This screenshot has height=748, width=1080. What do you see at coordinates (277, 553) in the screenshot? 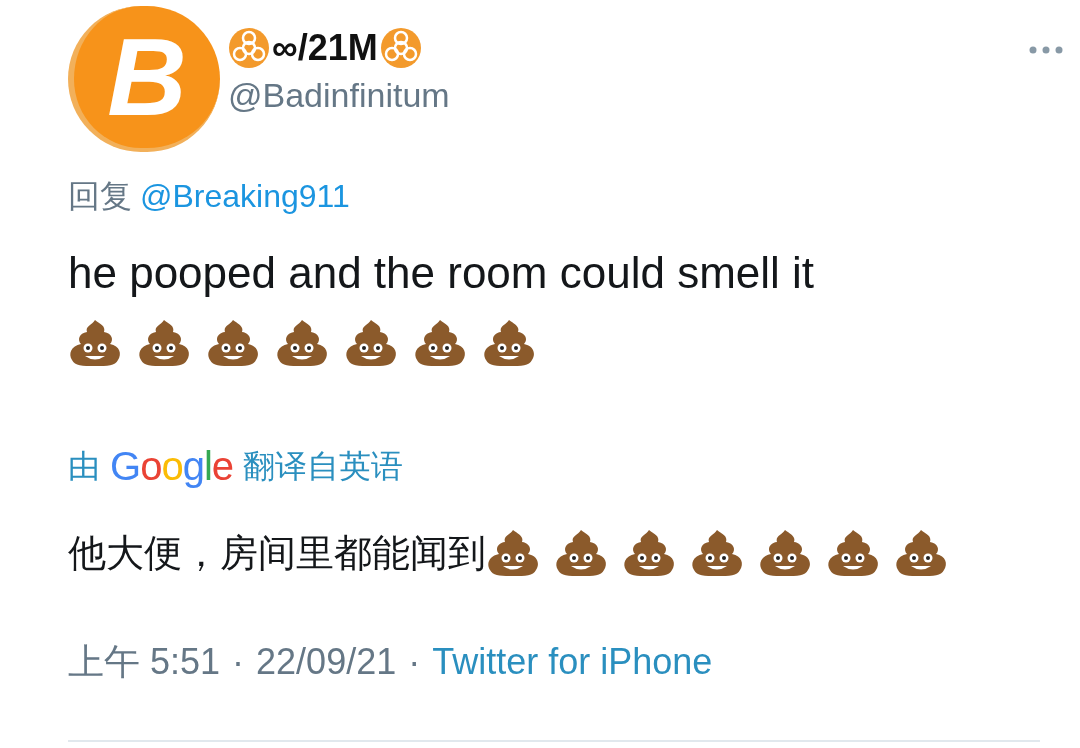
I see `translated-text: 他大便，房间里都能闻到` at bounding box center [277, 553].